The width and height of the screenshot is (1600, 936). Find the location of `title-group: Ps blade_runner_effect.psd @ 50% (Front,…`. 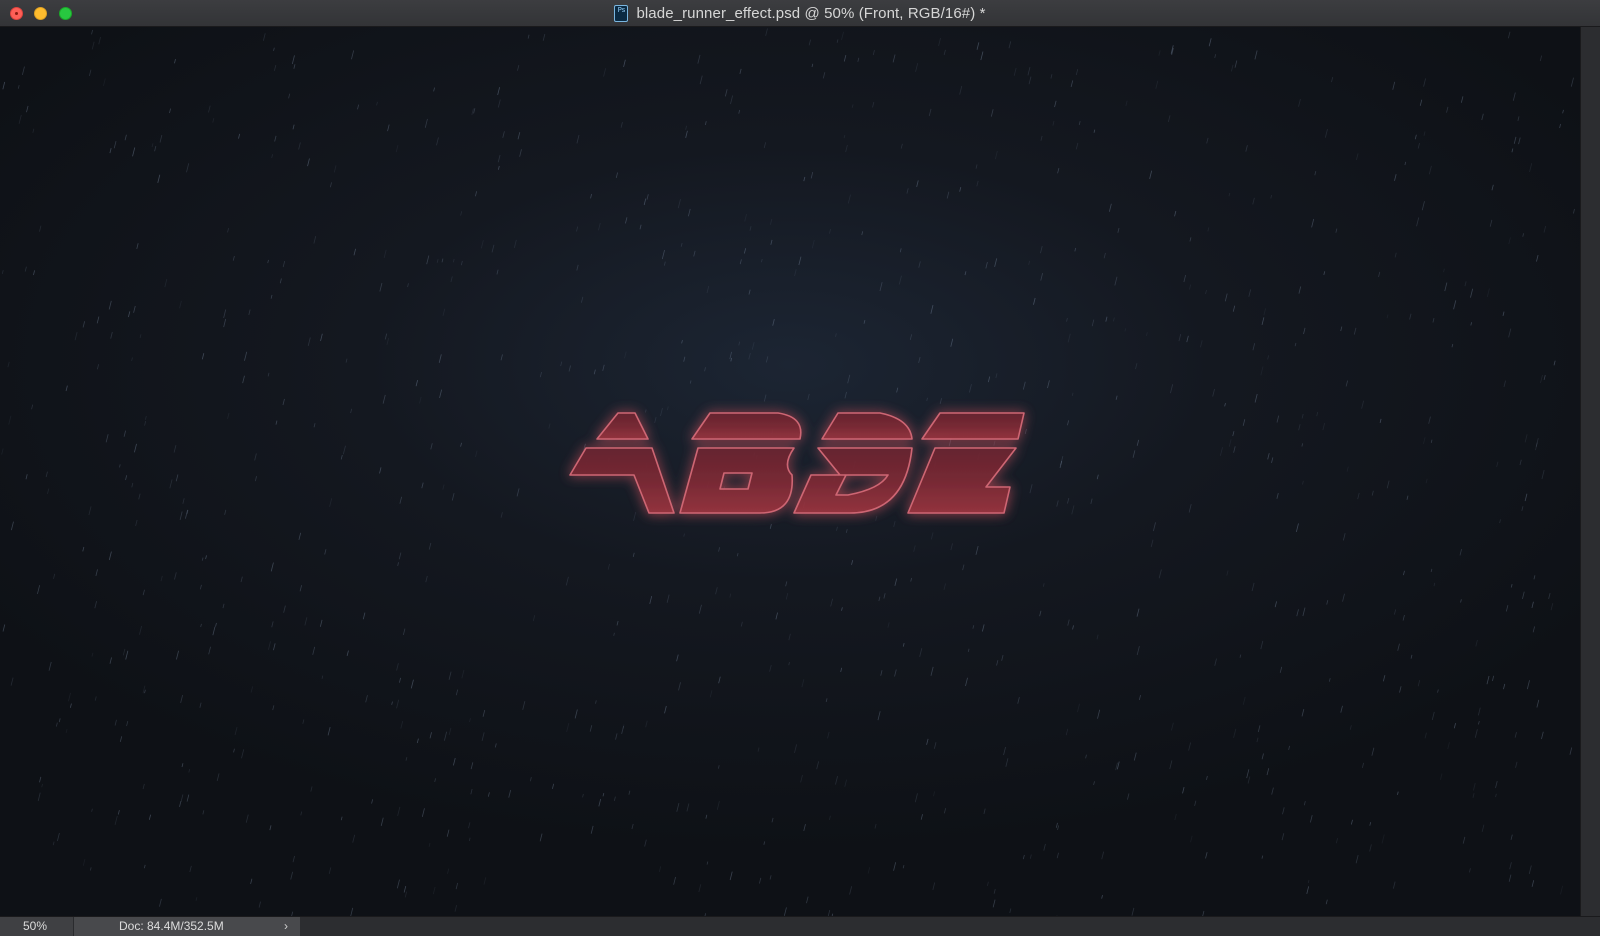

title-group: Ps blade_runner_effect.psd @ 50% (Front,… is located at coordinates (800, 13).